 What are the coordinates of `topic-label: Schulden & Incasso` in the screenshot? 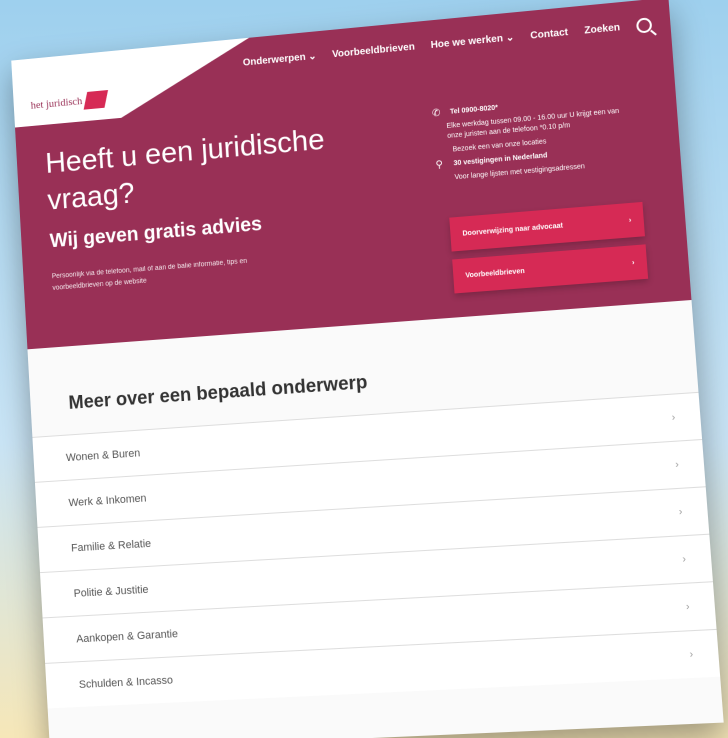 It's located at (126, 682).